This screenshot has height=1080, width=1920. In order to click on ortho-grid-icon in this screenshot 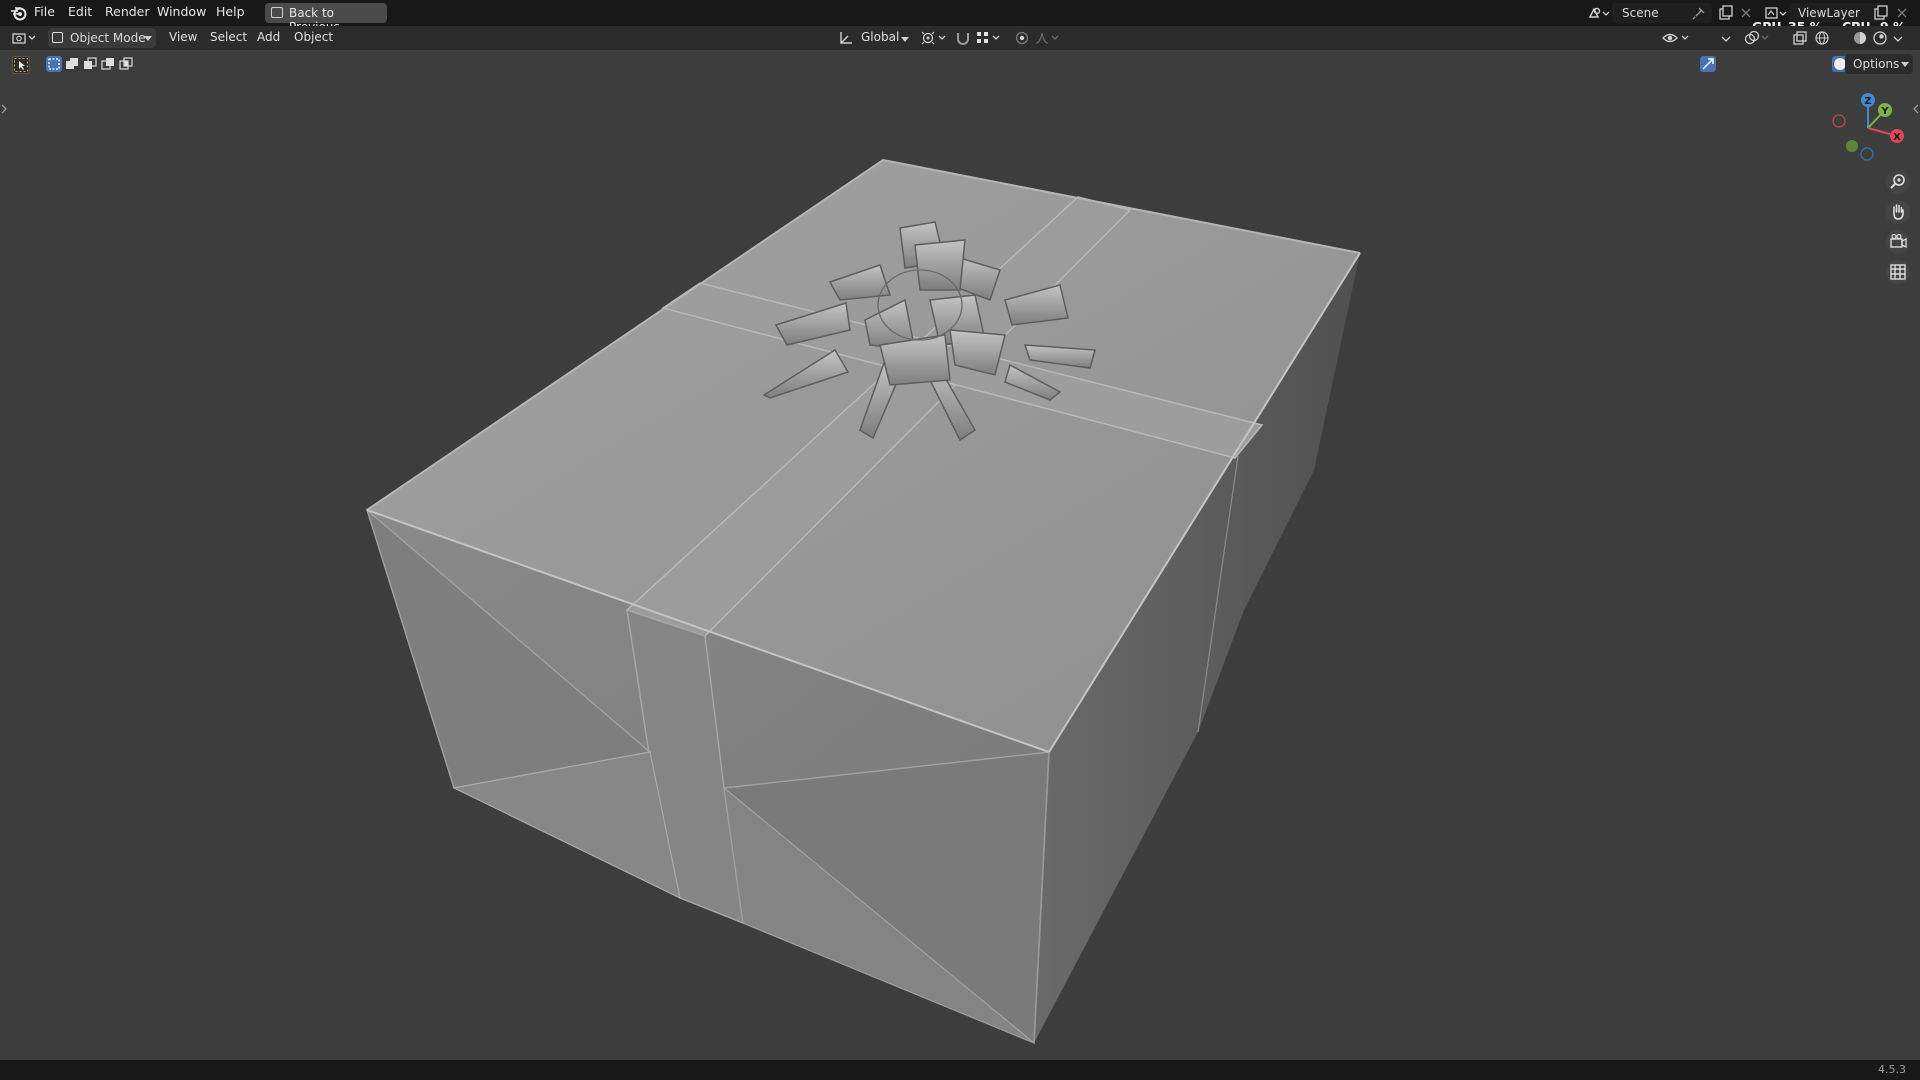, I will do `click(1898, 272)`.